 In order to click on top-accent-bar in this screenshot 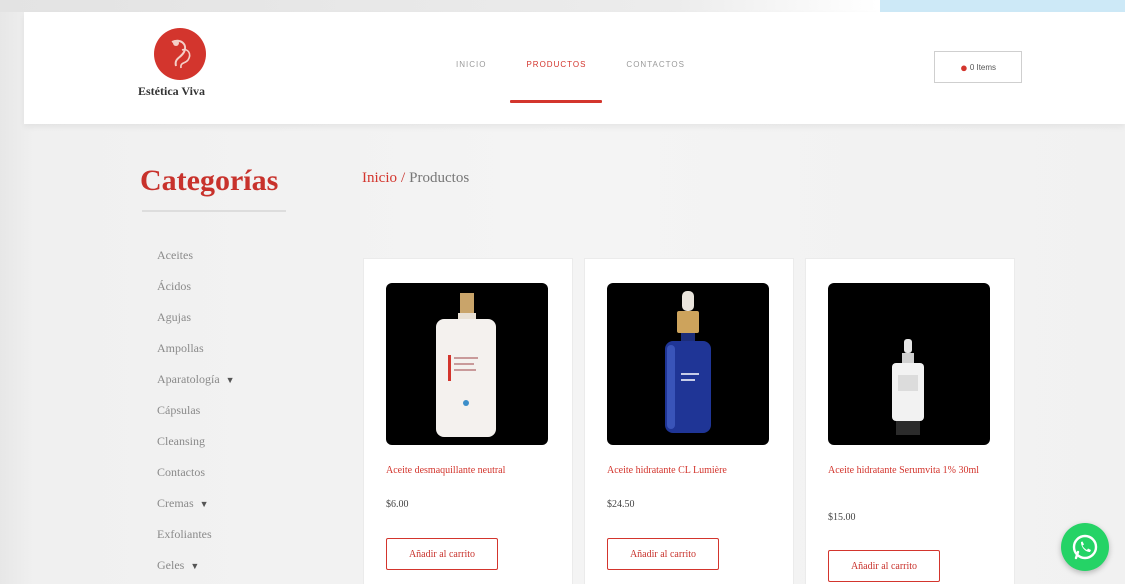, I will do `click(1002, 6)`.